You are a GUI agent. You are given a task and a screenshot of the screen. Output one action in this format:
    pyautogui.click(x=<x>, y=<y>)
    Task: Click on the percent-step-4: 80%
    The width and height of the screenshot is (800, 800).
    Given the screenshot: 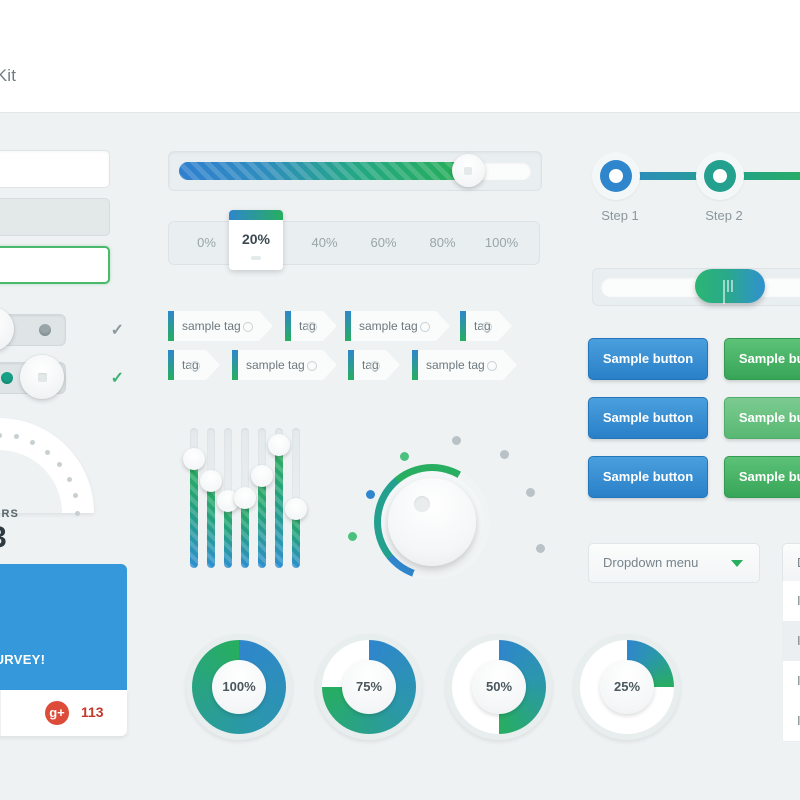 What is the action you would take?
    pyautogui.click(x=442, y=243)
    